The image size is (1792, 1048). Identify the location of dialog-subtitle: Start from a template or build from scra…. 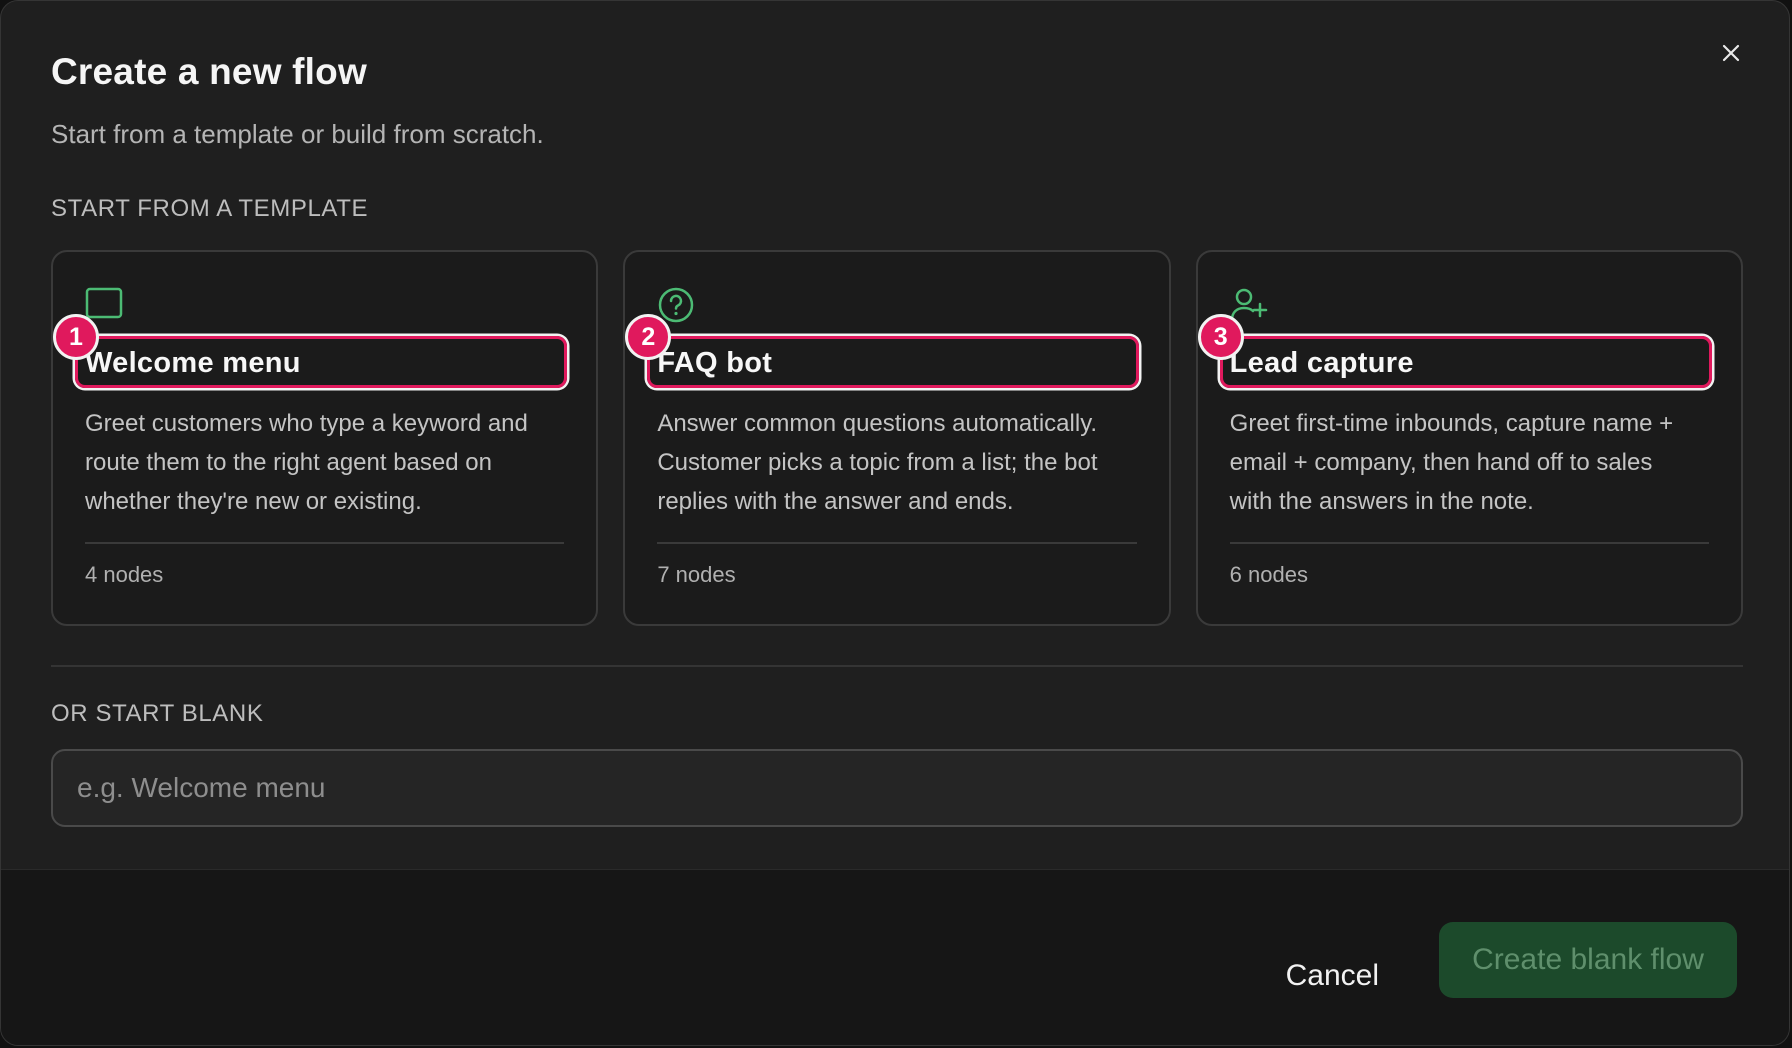
(297, 134).